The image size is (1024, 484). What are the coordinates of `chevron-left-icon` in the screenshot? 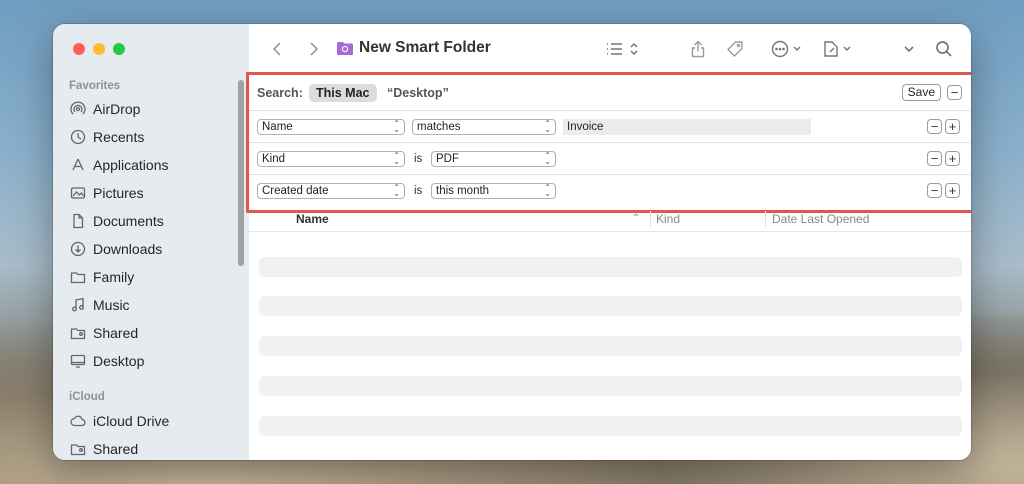 It's located at (276, 49).